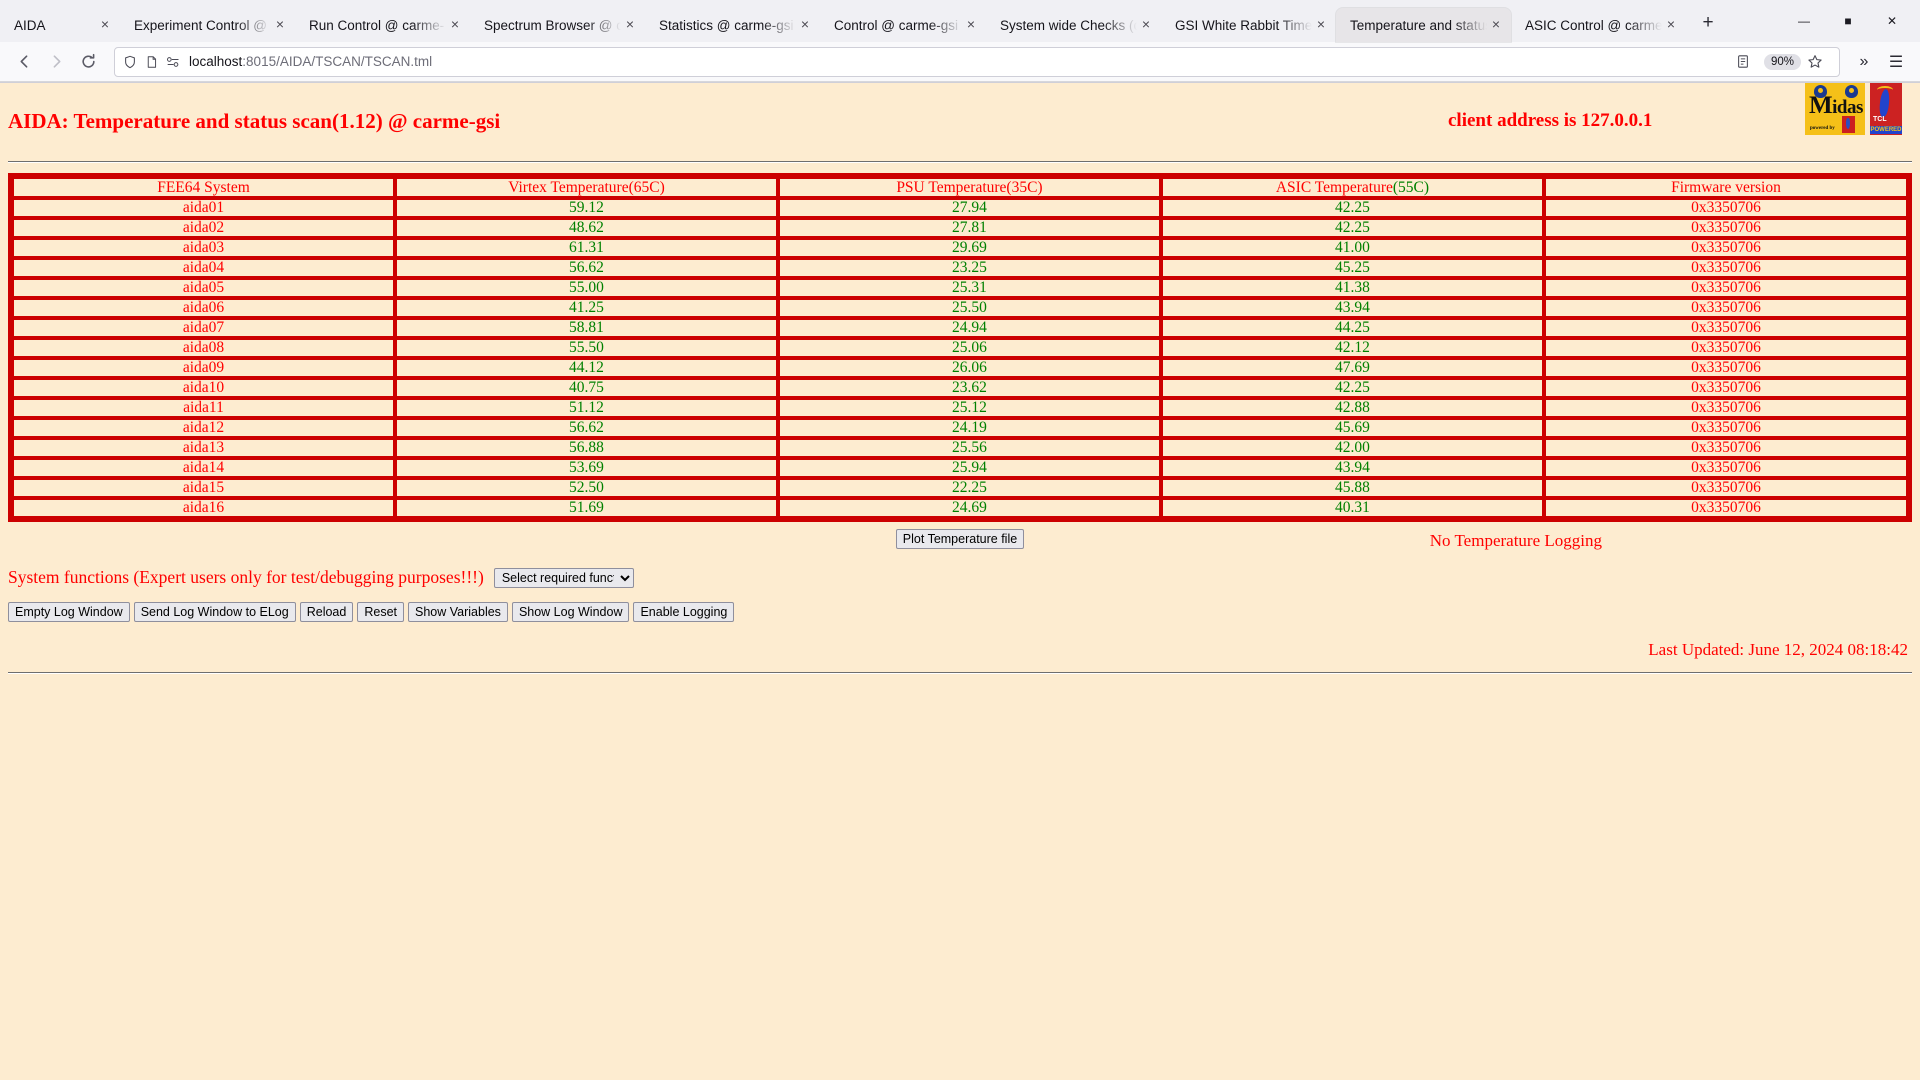  Describe the element at coordinates (203, 248) in the screenshot. I see `cell-system: aida03` at that location.